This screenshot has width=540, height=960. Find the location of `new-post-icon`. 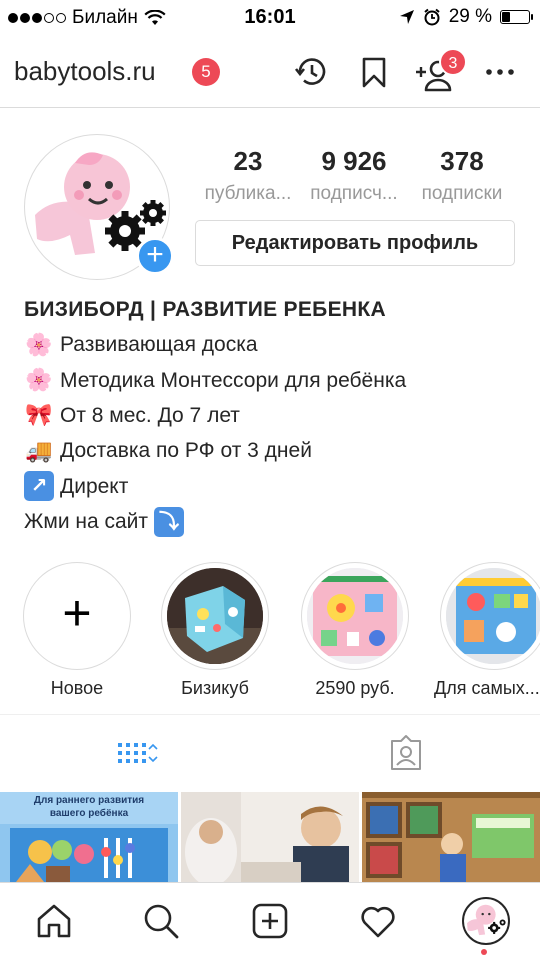

new-post-icon is located at coordinates (270, 921).